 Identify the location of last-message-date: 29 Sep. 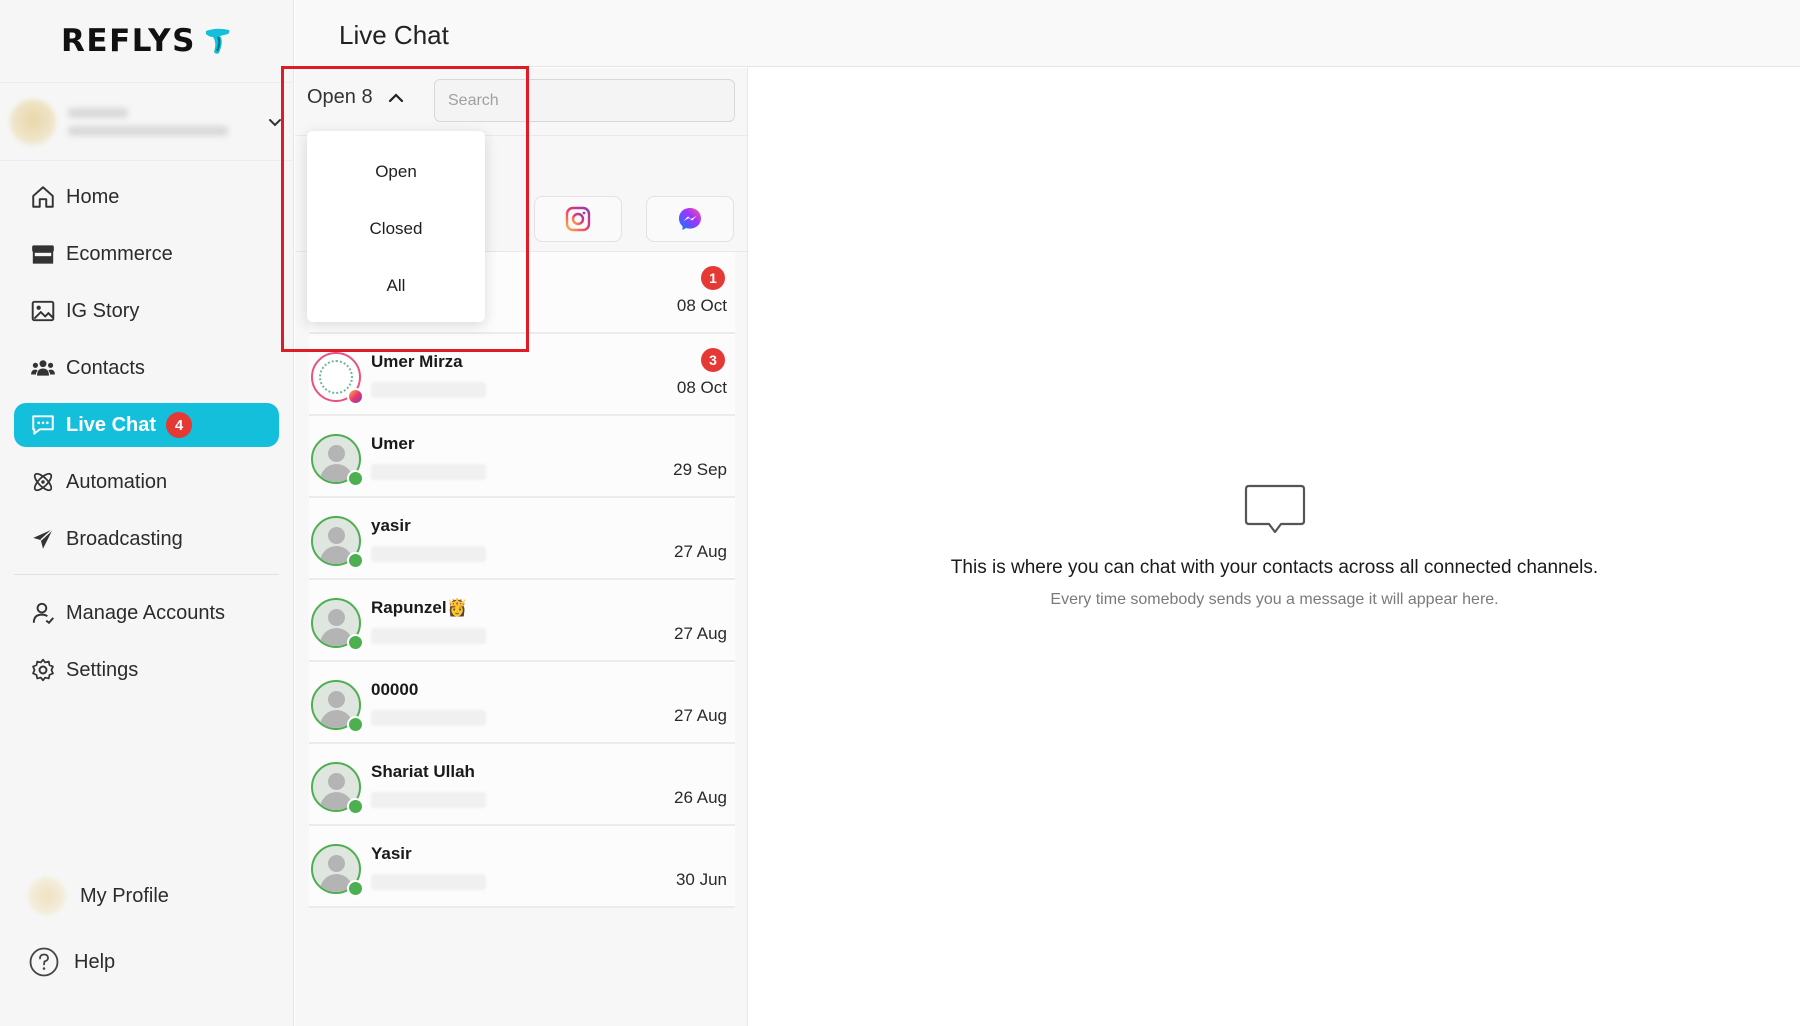
(700, 469).